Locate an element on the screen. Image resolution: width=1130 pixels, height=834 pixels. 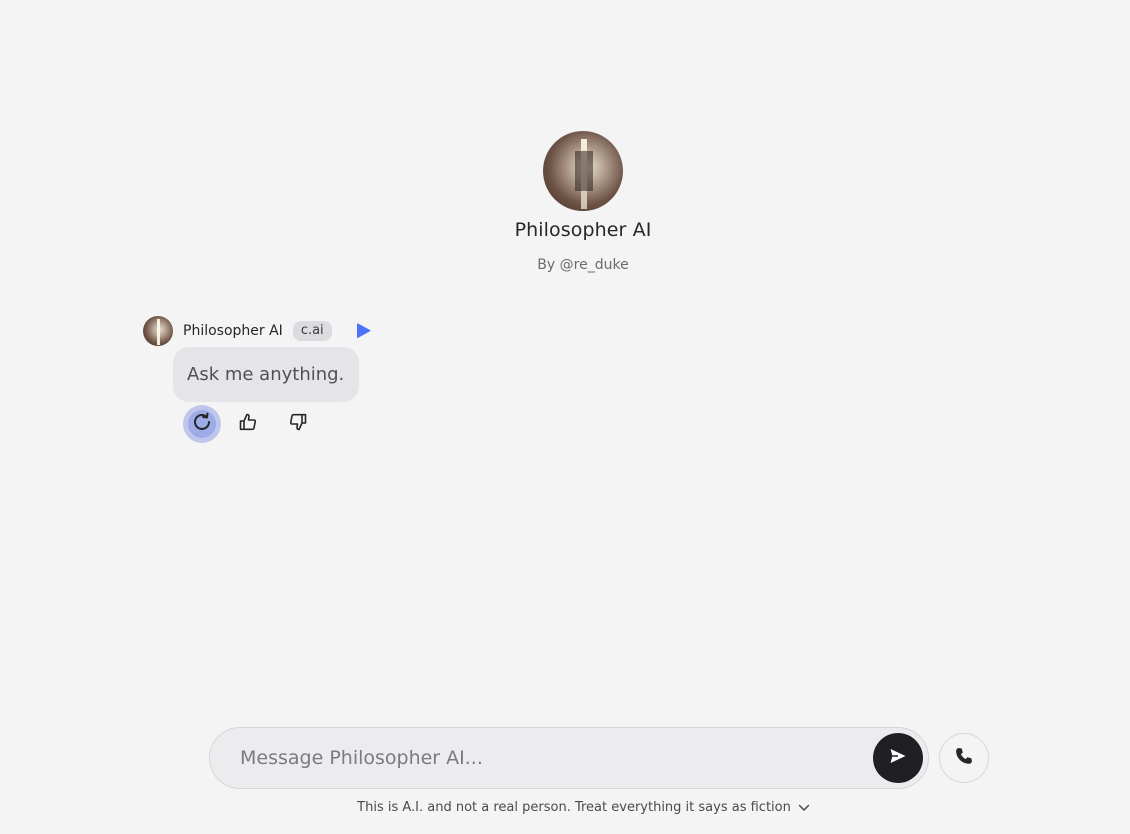
character-author: By @re_duke is located at coordinates (582, 265).